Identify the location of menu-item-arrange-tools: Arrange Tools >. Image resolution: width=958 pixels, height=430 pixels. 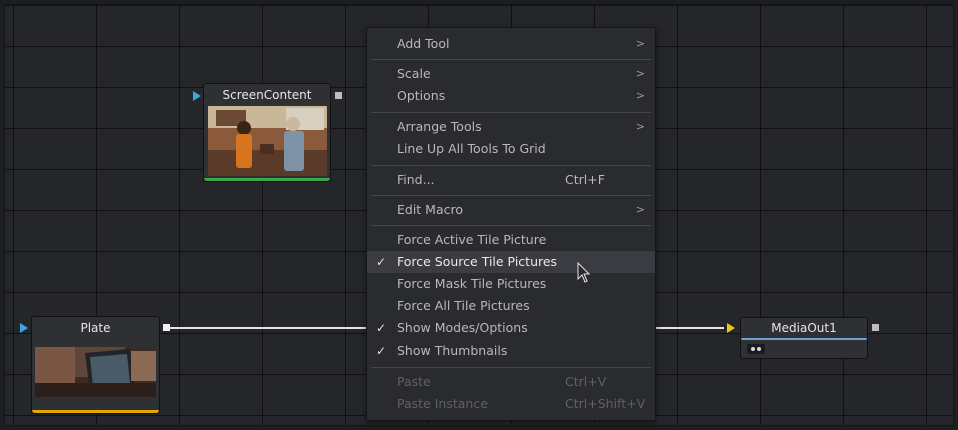
(511, 127).